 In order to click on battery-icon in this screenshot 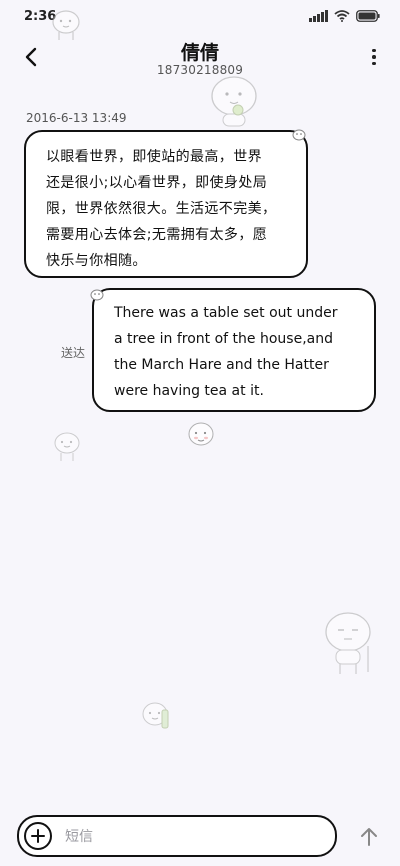, I will do `click(368, 16)`.